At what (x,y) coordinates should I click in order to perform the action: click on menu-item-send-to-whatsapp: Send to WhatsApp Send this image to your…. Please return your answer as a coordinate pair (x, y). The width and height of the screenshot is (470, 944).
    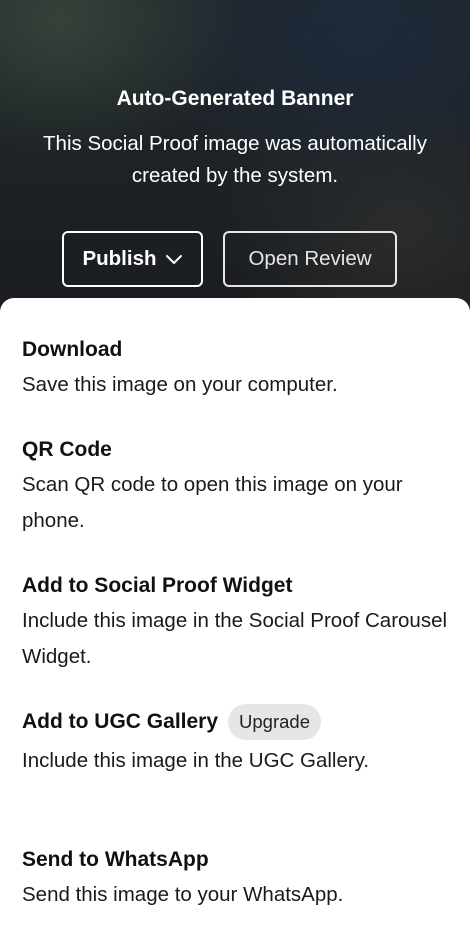
    Looking at the image, I should click on (237, 879).